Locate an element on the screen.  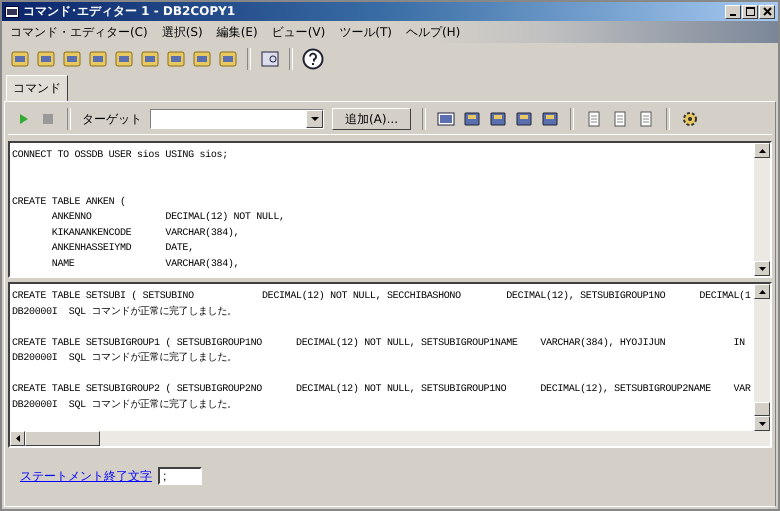
statement-terminator-link: ステートメント終了文字 is located at coordinates (86, 476).